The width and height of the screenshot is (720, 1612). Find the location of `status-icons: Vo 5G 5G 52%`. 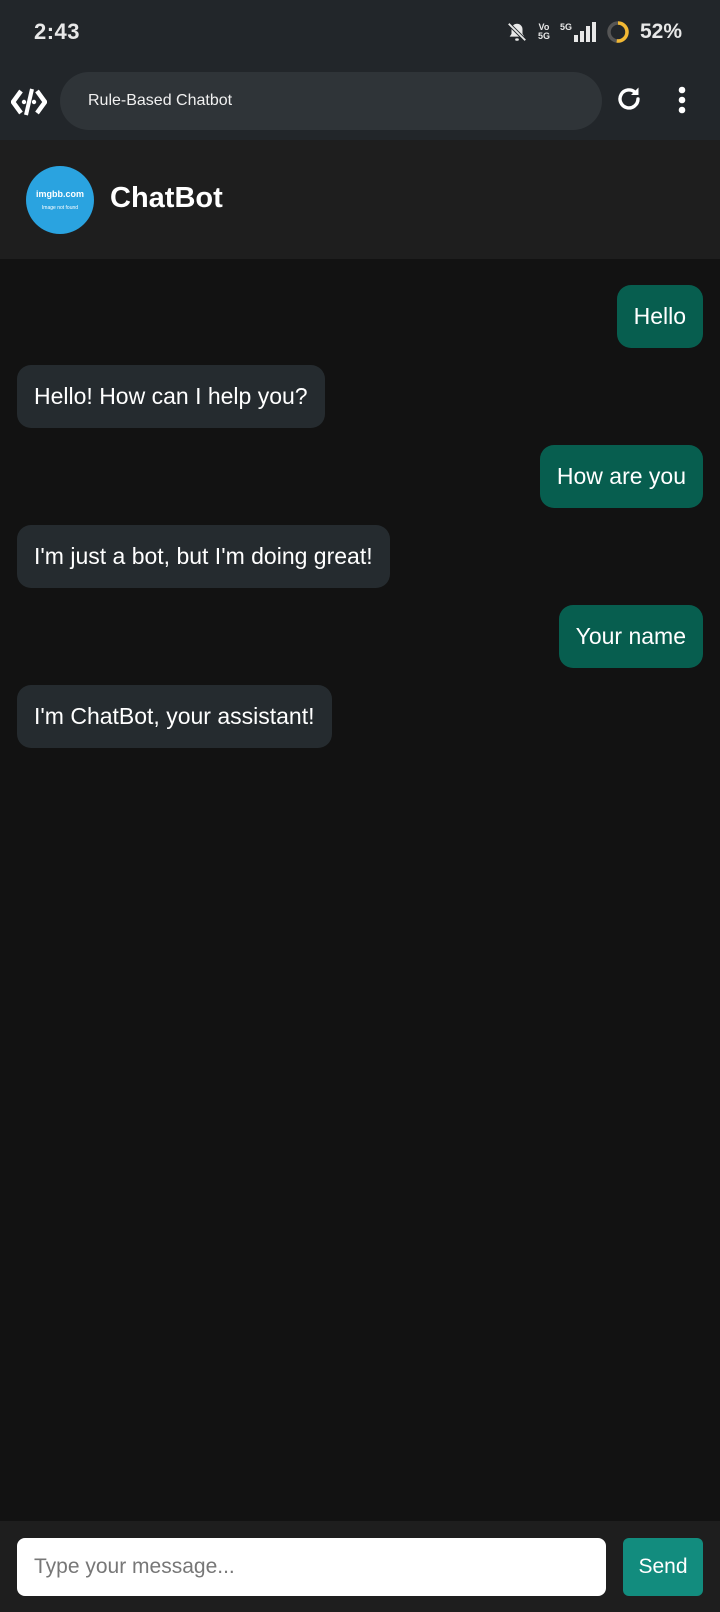

status-icons: Vo 5G 5G 52% is located at coordinates (594, 32).